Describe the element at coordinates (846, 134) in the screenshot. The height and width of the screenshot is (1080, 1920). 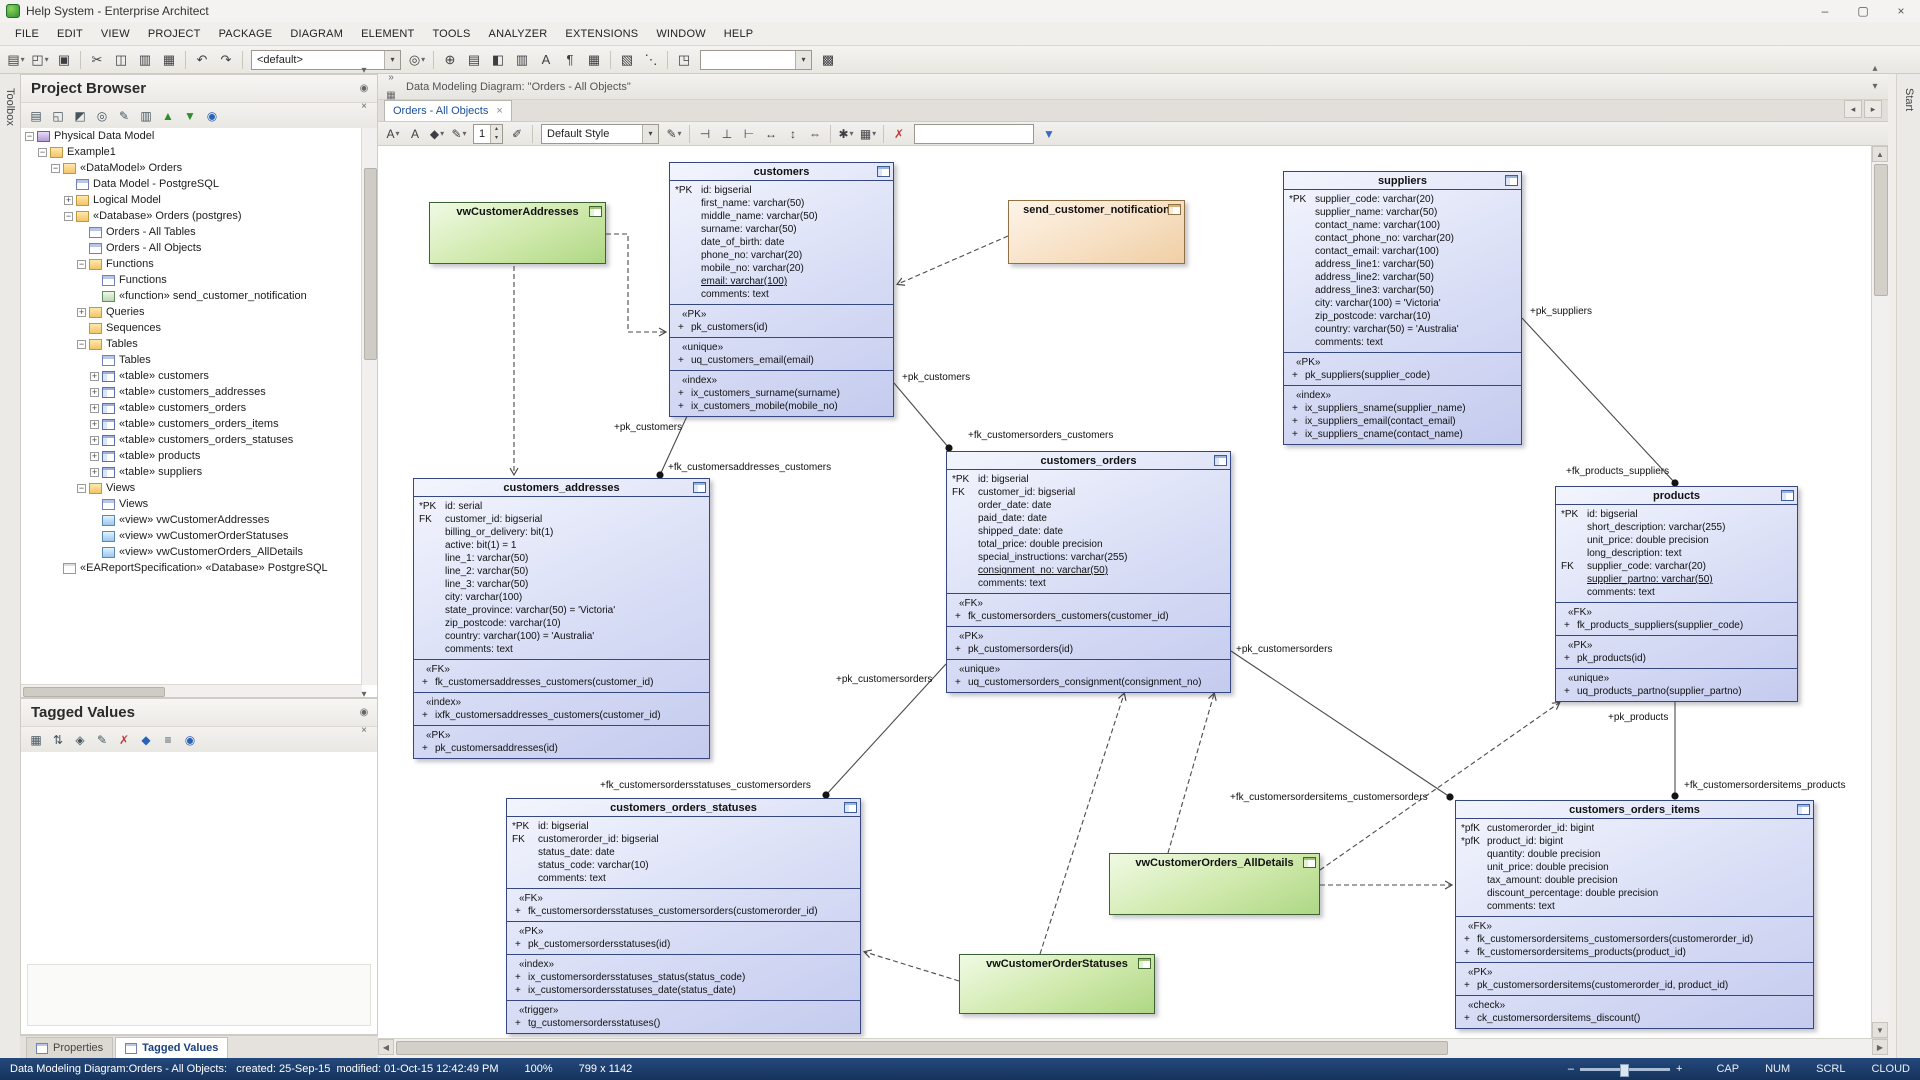
I see `auto-layout-icon: ✱ ▾` at that location.